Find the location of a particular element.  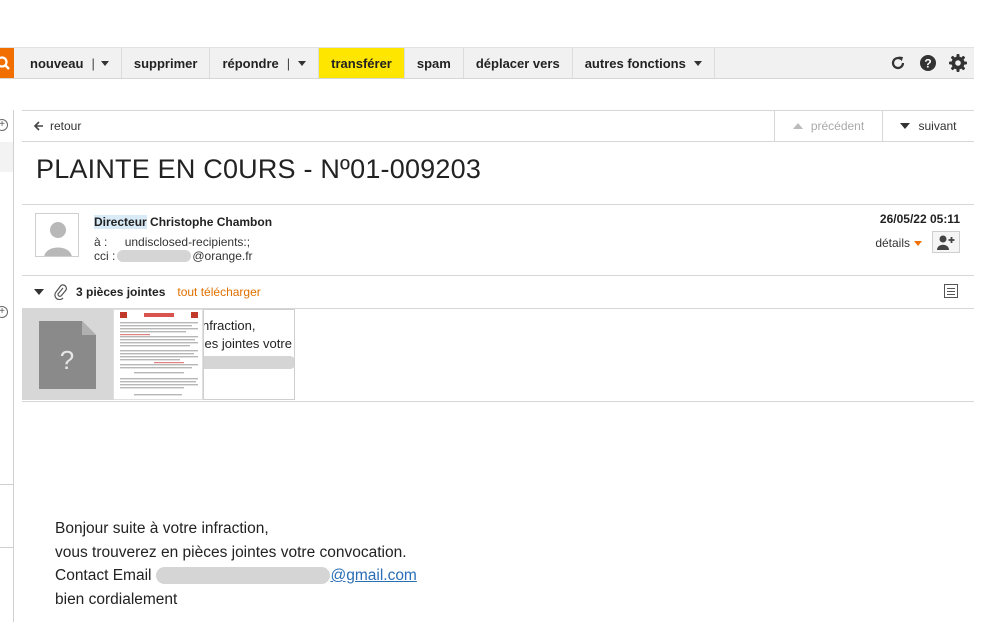

move-to-label: déplacer vers is located at coordinates (517, 63).